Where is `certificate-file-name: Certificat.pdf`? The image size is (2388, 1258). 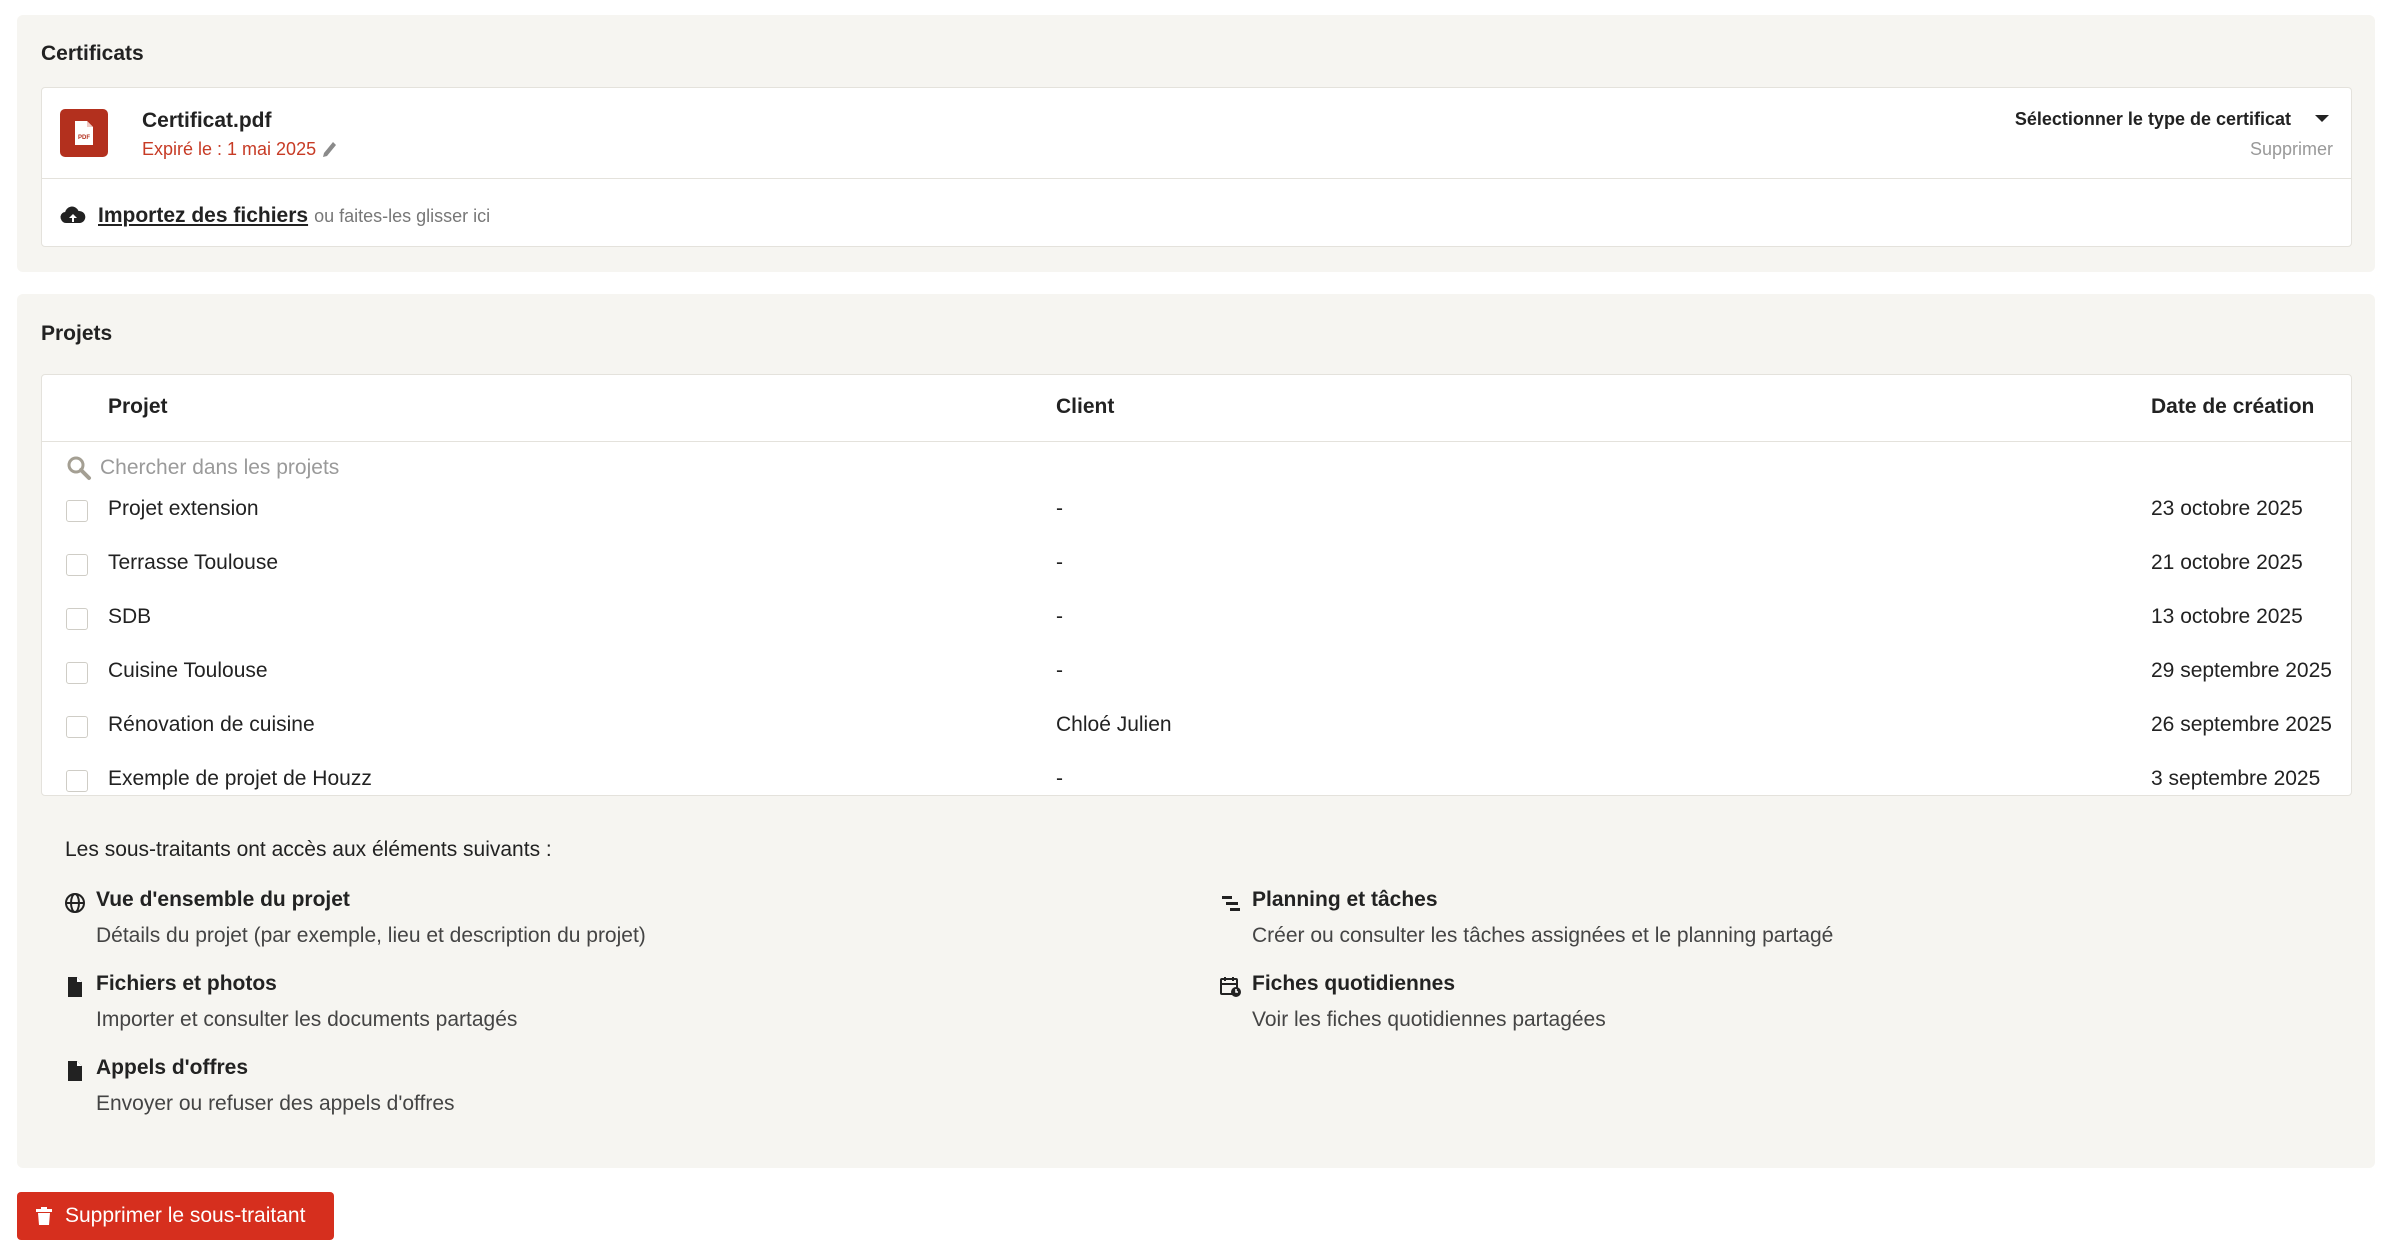 certificate-file-name: Certificat.pdf is located at coordinates (207, 121).